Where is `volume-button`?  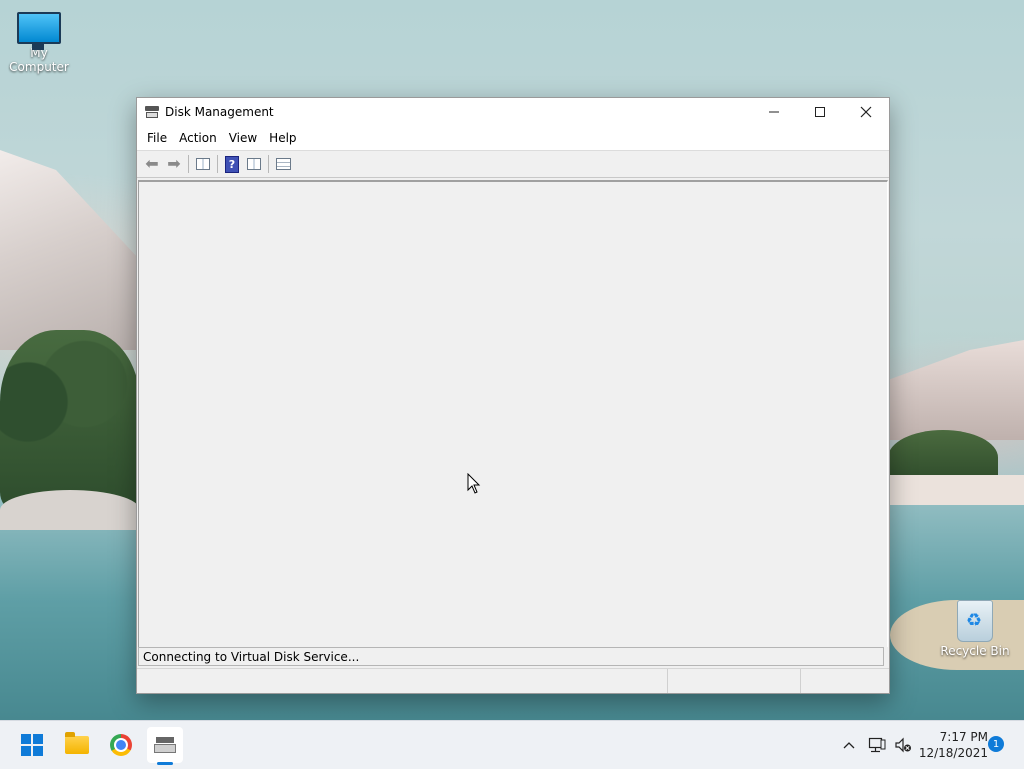
volume-button is located at coordinates (903, 745).